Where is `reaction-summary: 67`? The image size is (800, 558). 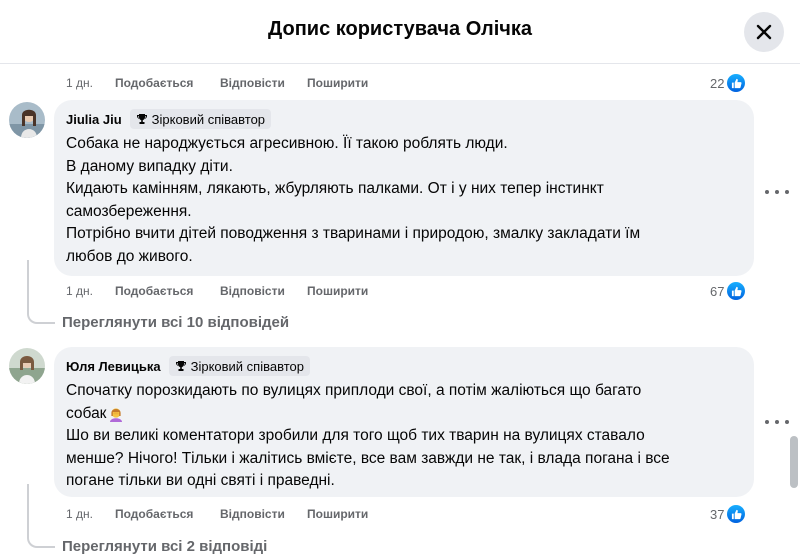
reaction-summary: 67 is located at coordinates (728, 291).